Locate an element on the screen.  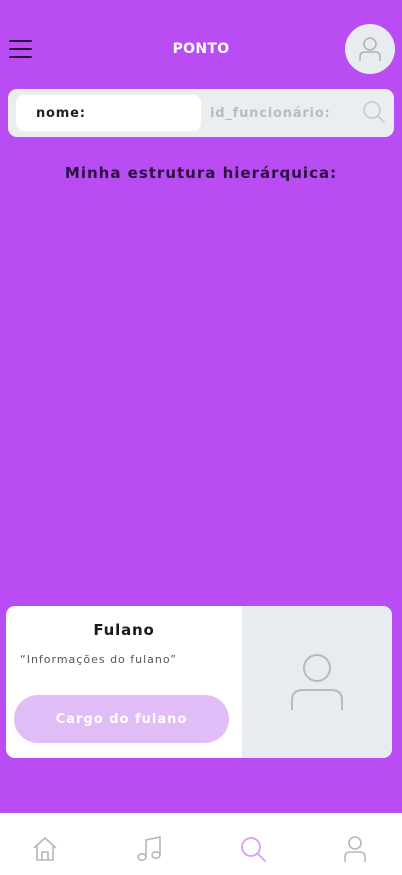
home-icon is located at coordinates (45, 849).